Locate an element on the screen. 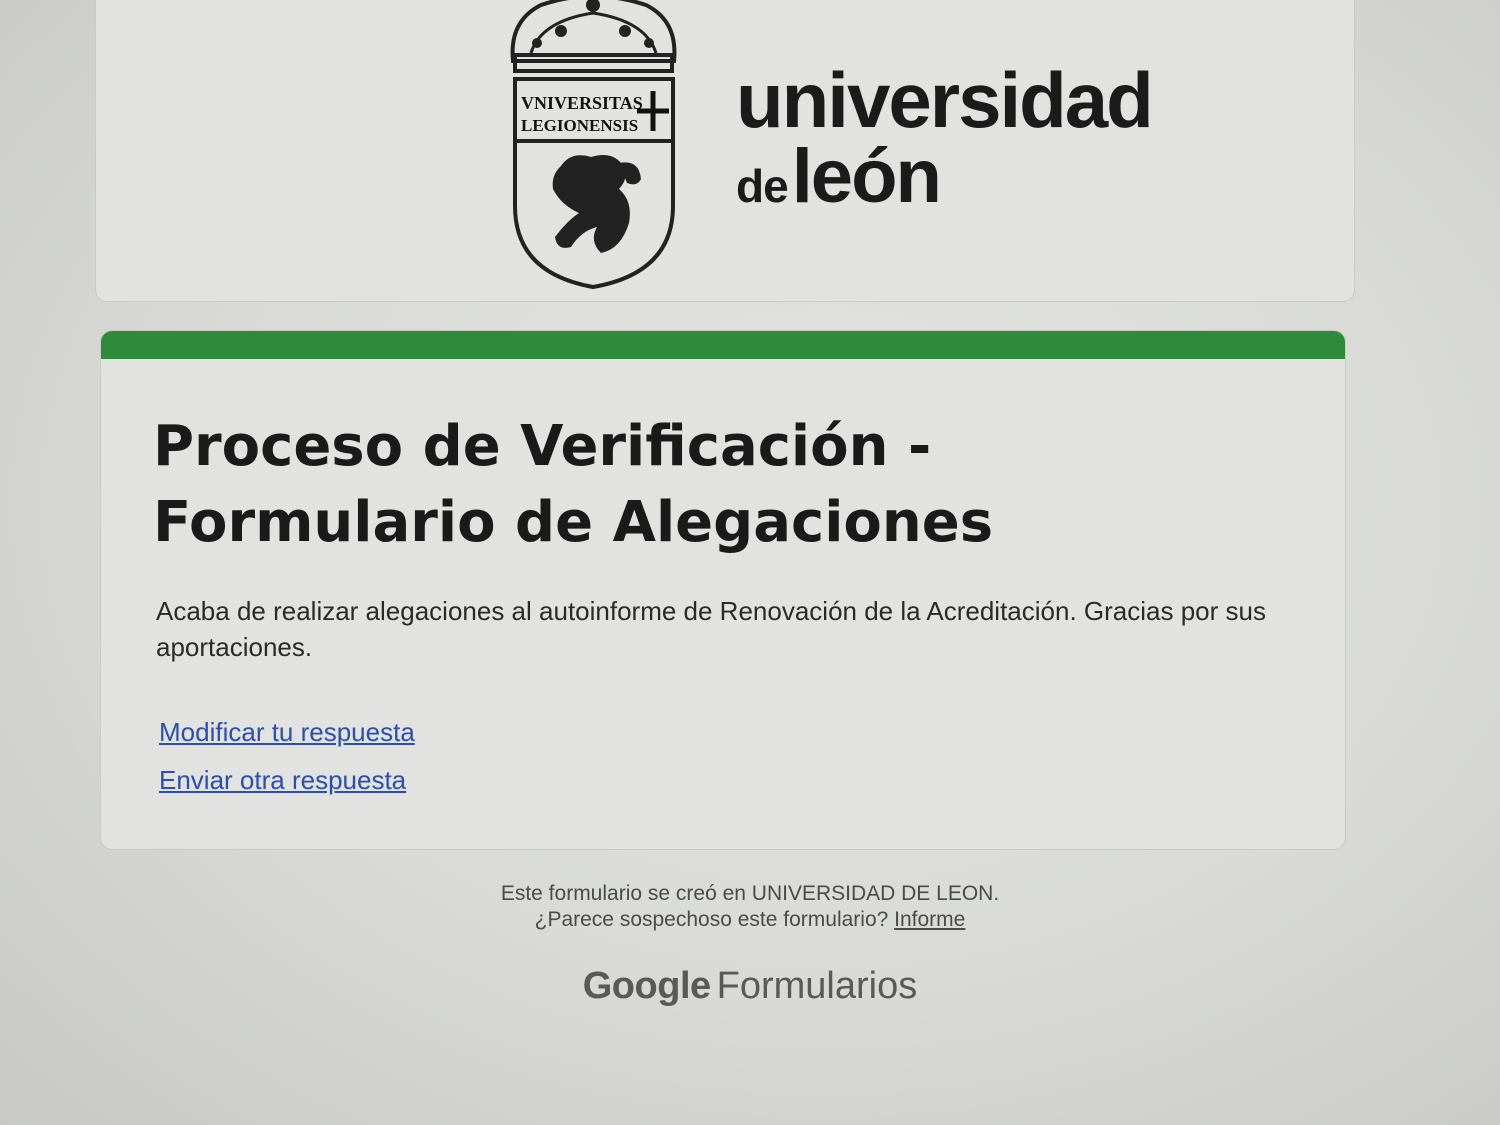  google-logo-word: Google is located at coordinates (646, 986).